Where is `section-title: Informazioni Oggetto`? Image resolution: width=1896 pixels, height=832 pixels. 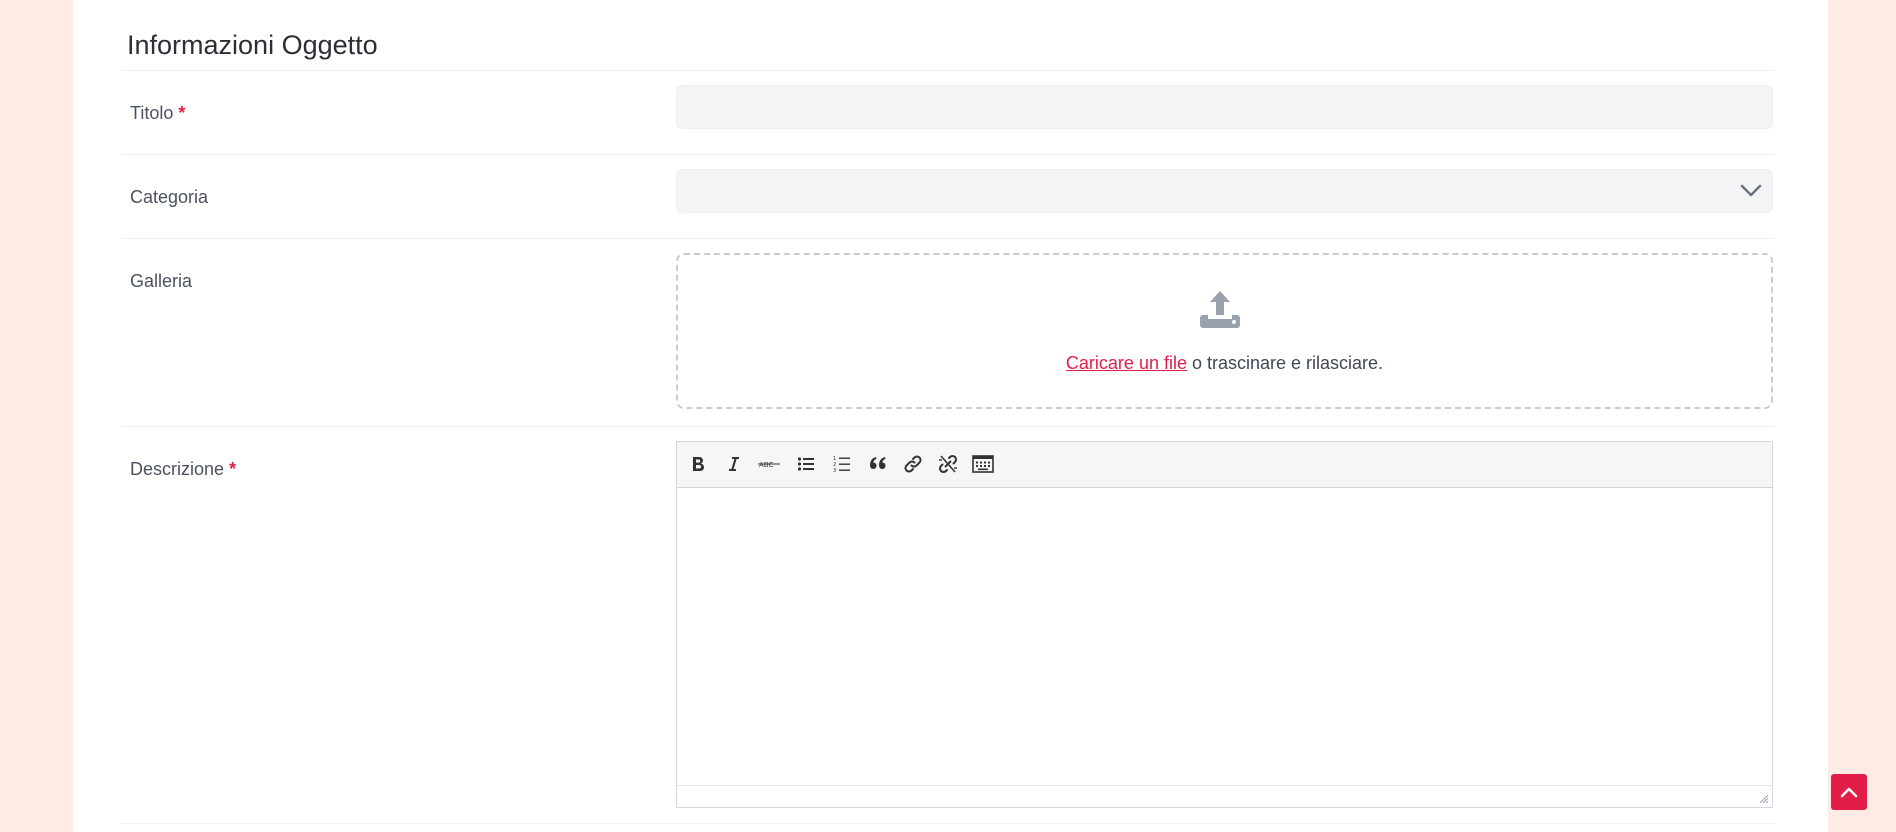
section-title: Informazioni Oggetto is located at coordinates (252, 45).